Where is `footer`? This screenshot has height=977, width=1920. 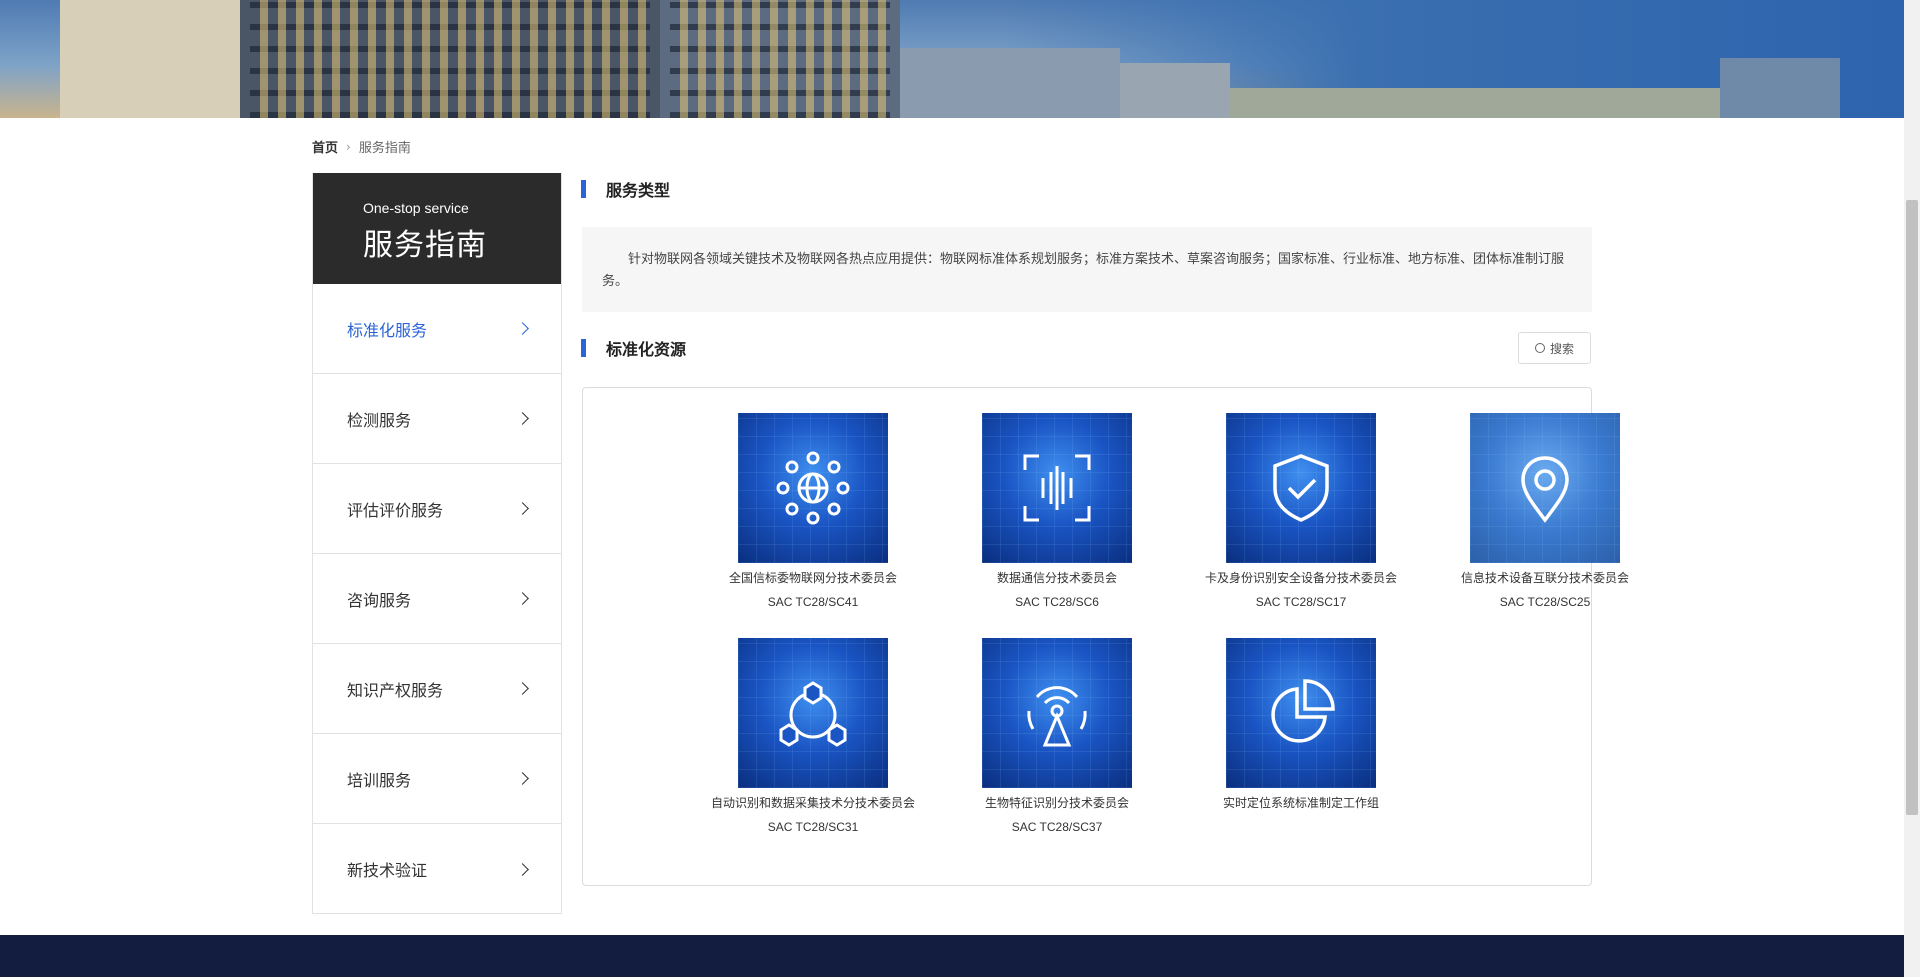
footer is located at coordinates (952, 956).